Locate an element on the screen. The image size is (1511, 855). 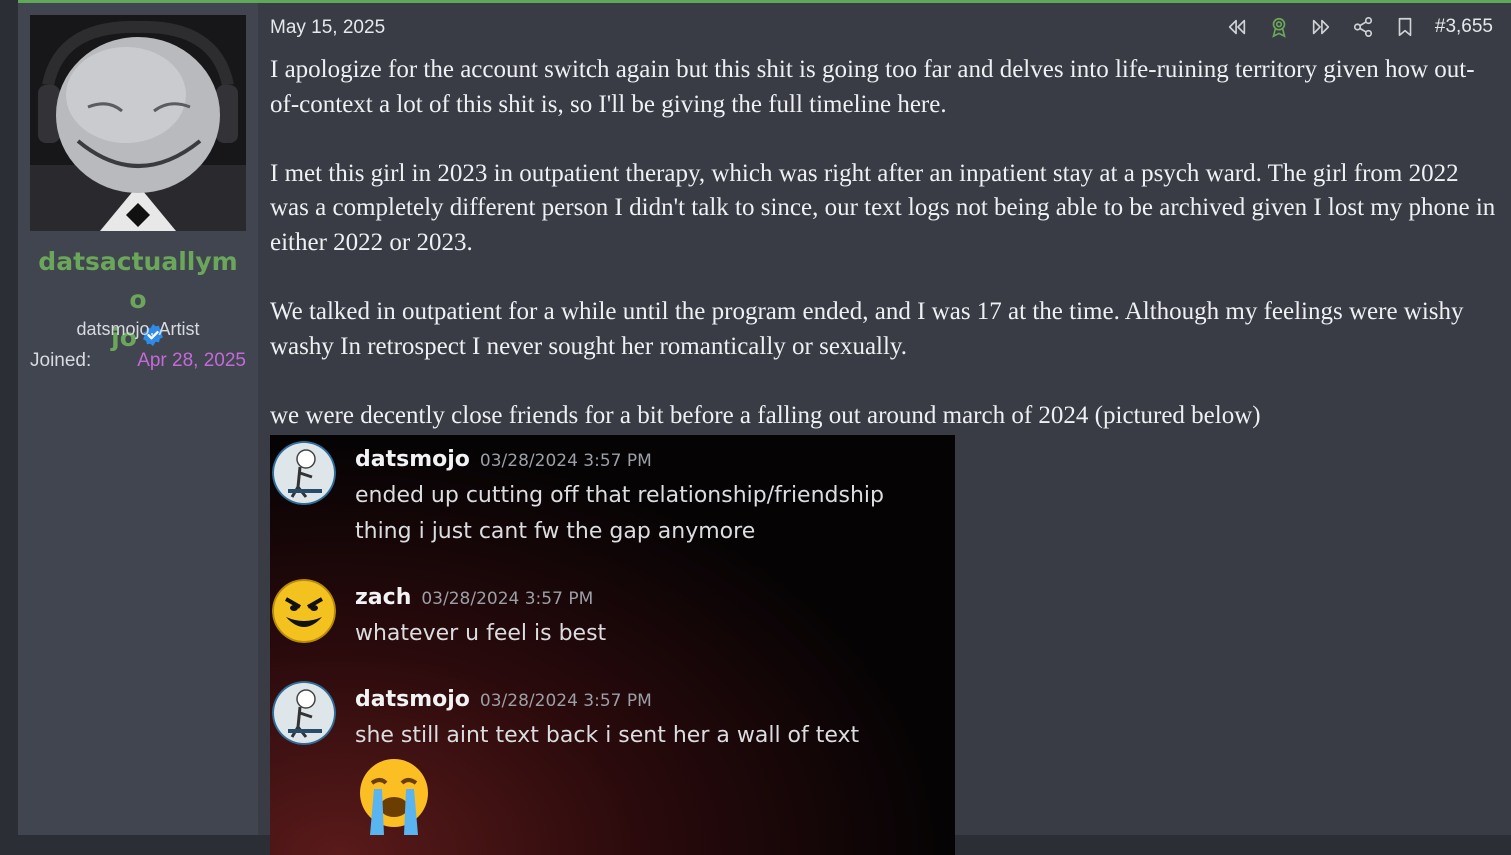
award-icon is located at coordinates (1279, 27).